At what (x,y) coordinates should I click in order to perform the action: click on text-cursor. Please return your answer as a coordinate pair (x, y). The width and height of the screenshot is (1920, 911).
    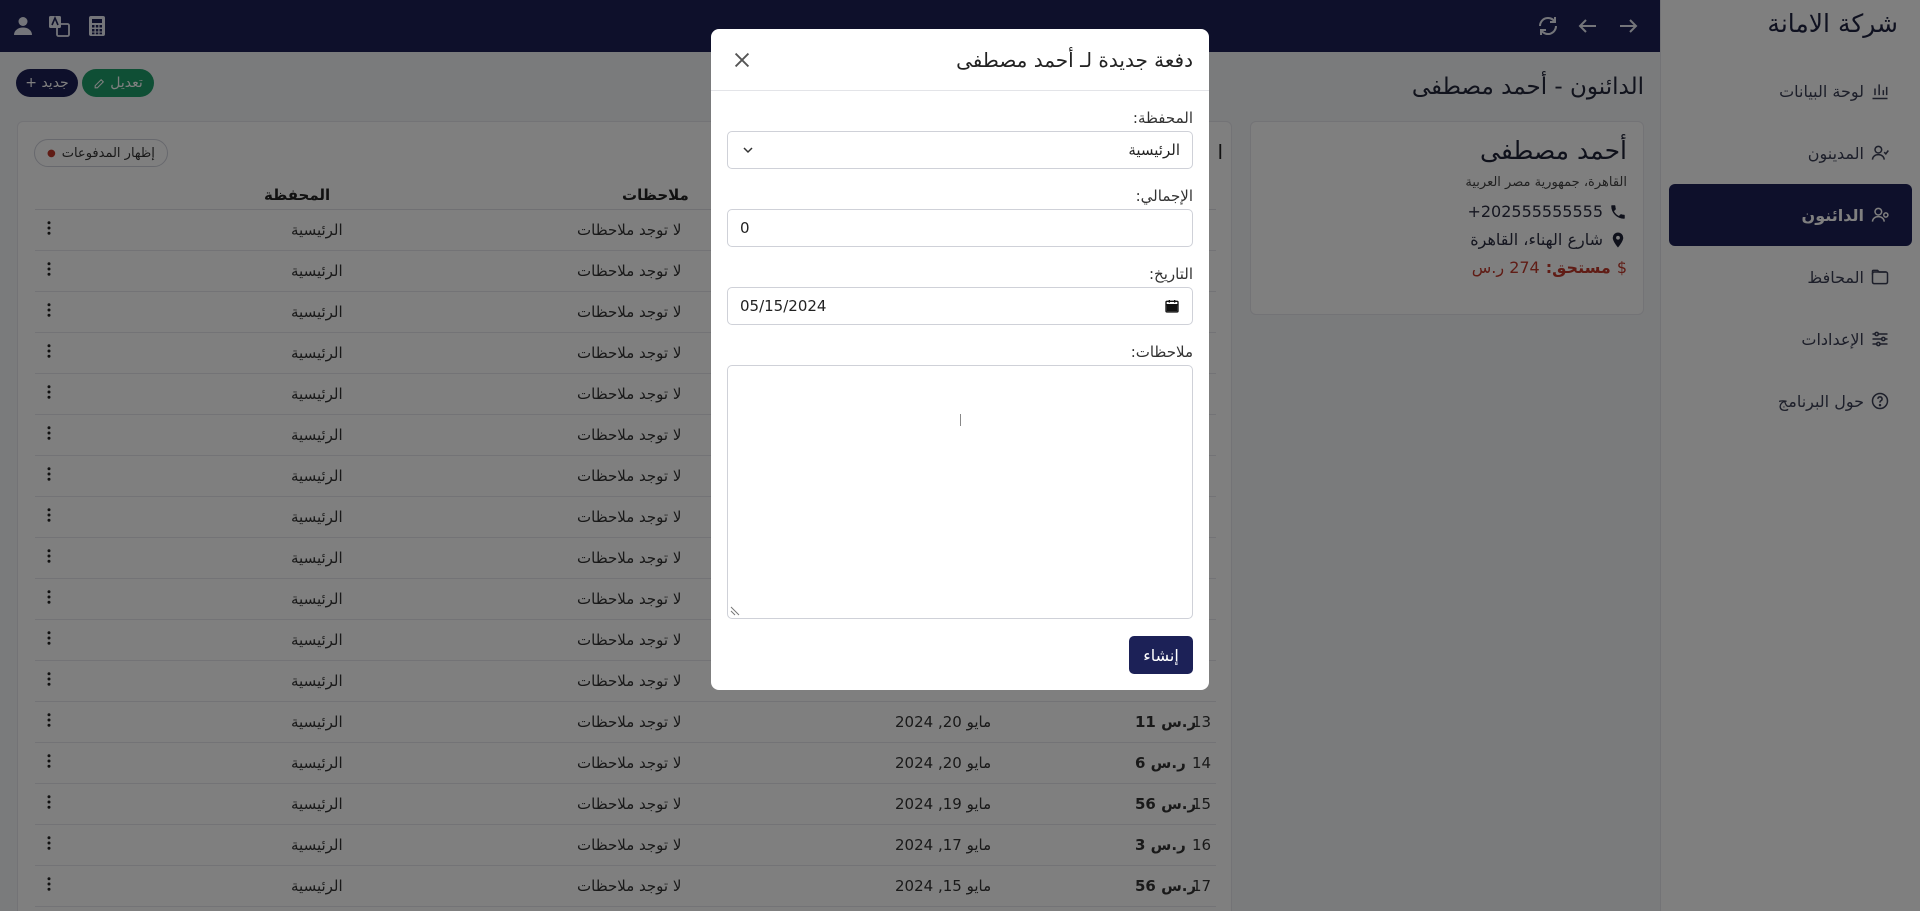
    Looking at the image, I should click on (961, 420).